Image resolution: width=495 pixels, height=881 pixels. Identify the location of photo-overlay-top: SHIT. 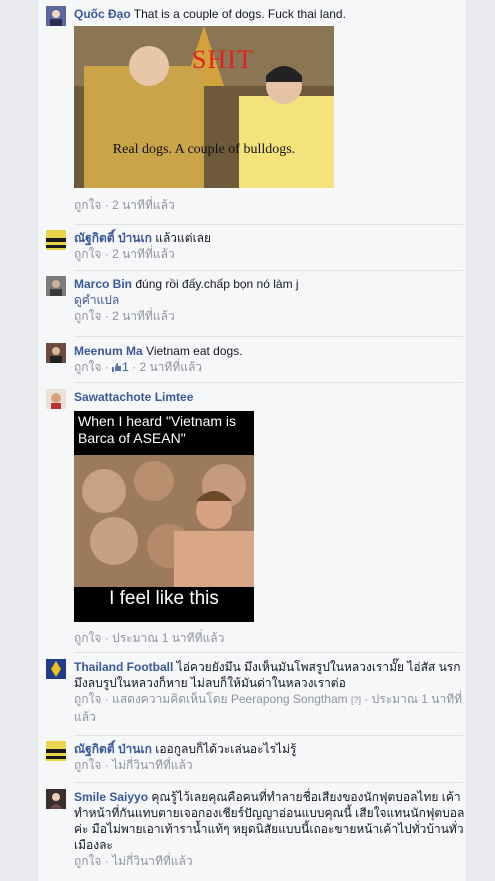
(223, 59).